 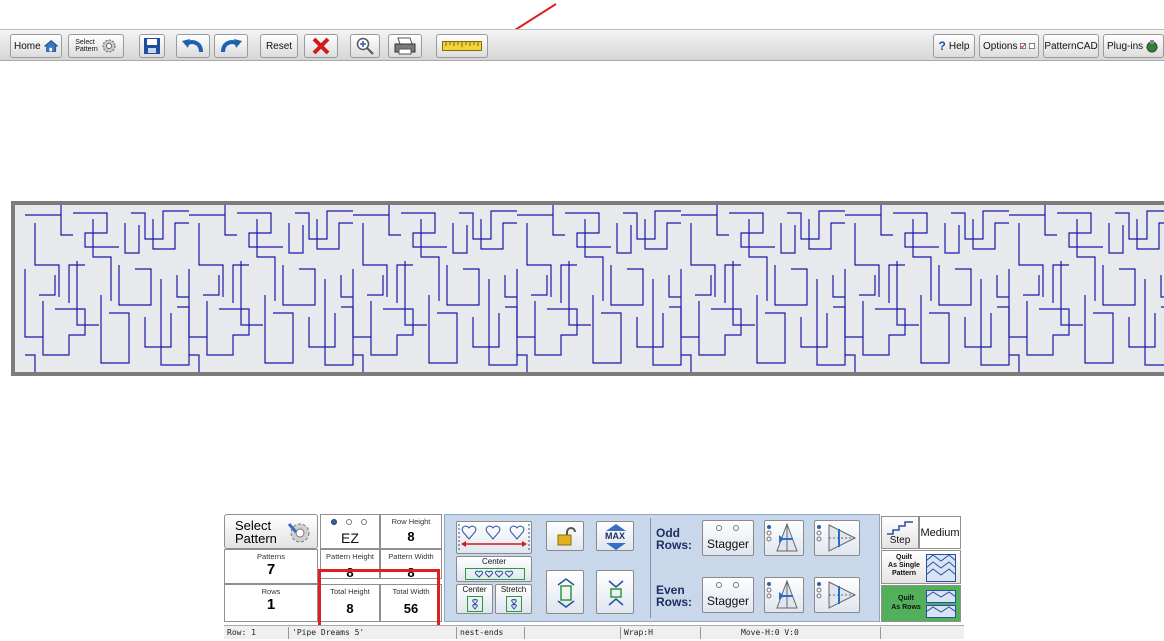 I want to click on house-icon, so click(x=50, y=46).